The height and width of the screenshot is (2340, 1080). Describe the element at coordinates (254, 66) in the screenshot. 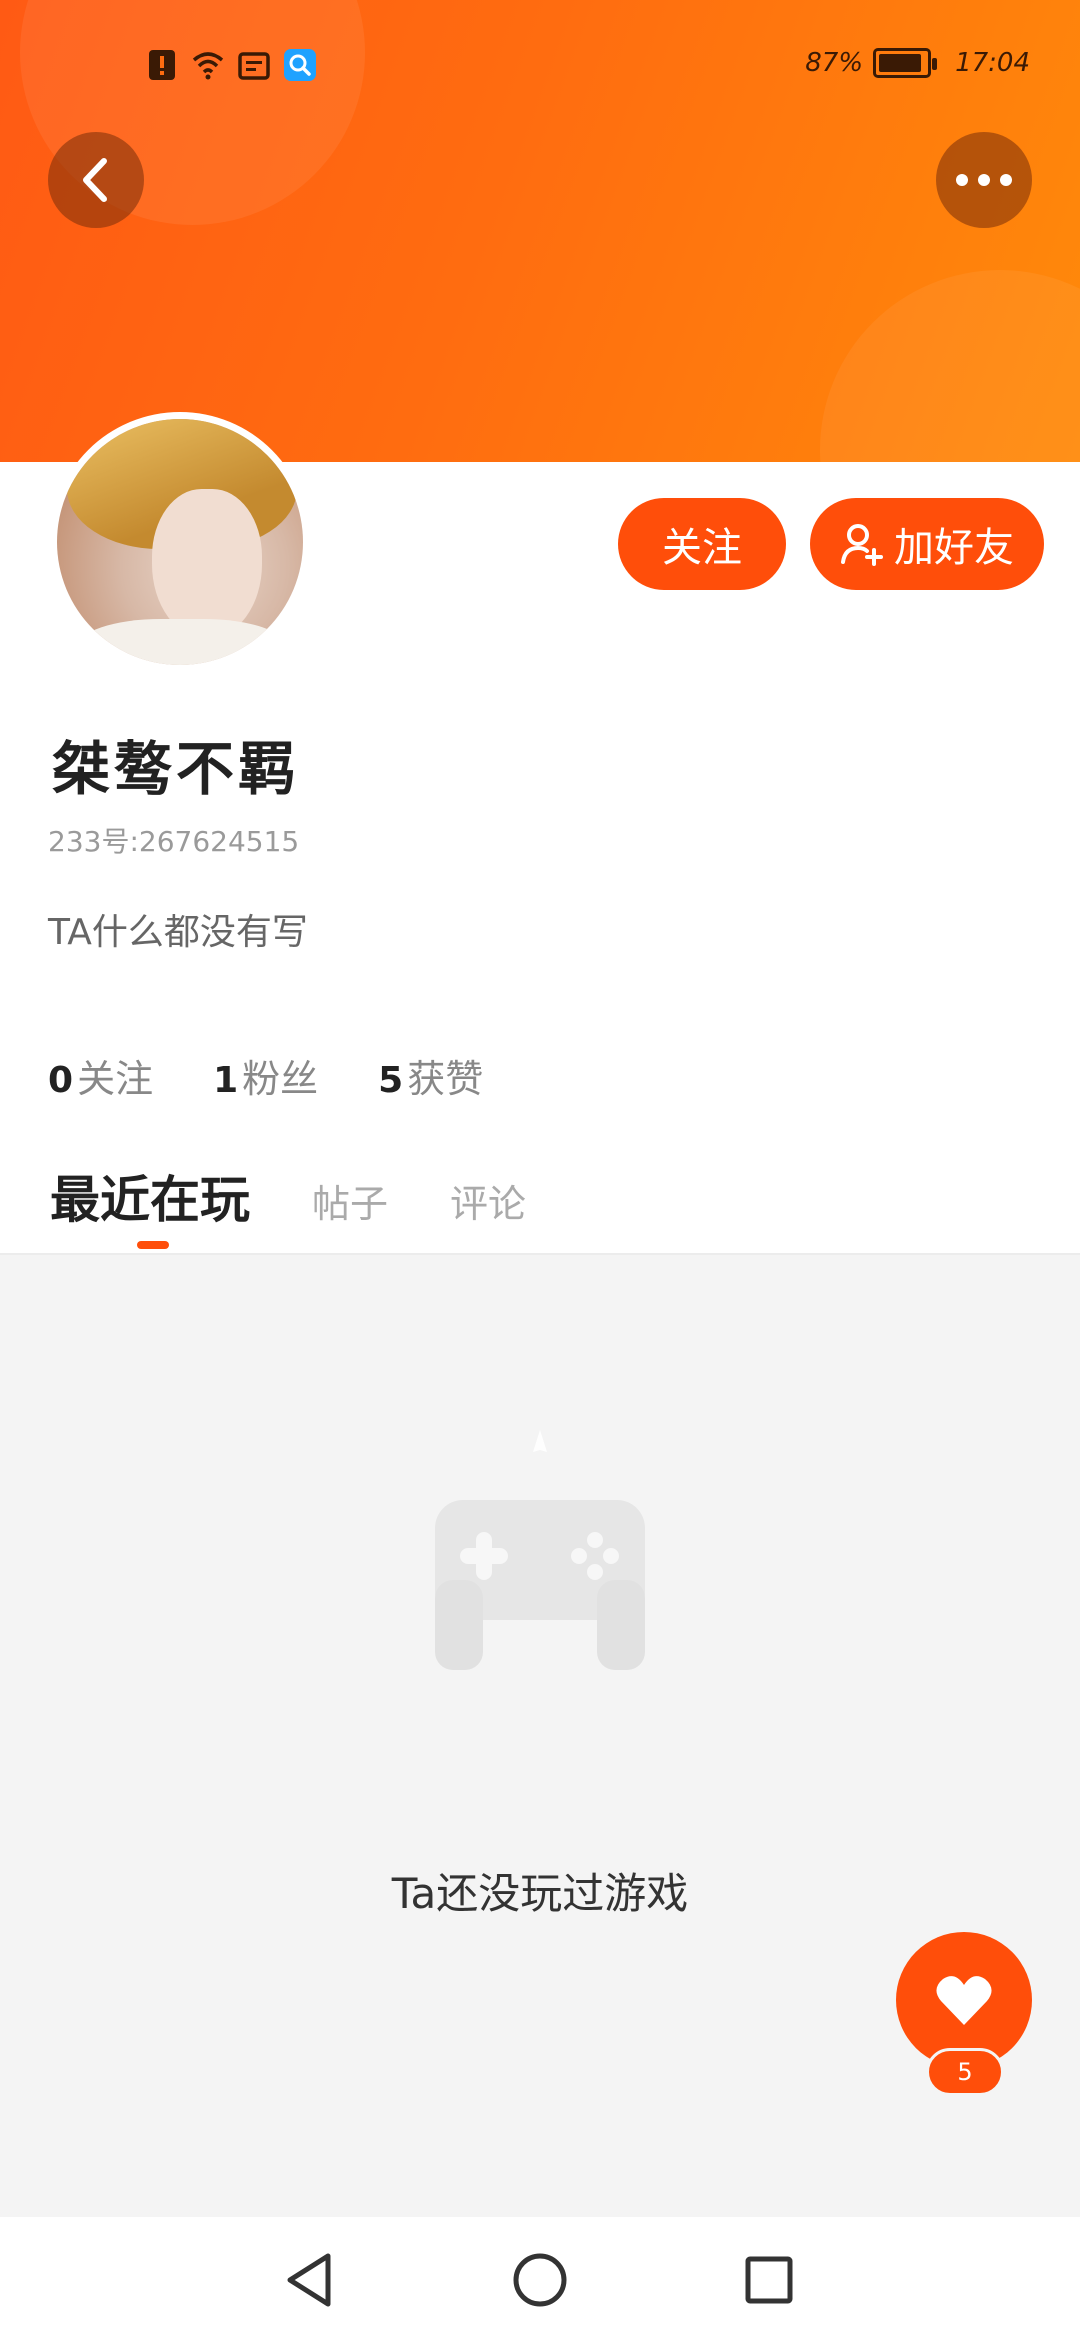

I see `message-icon` at that location.